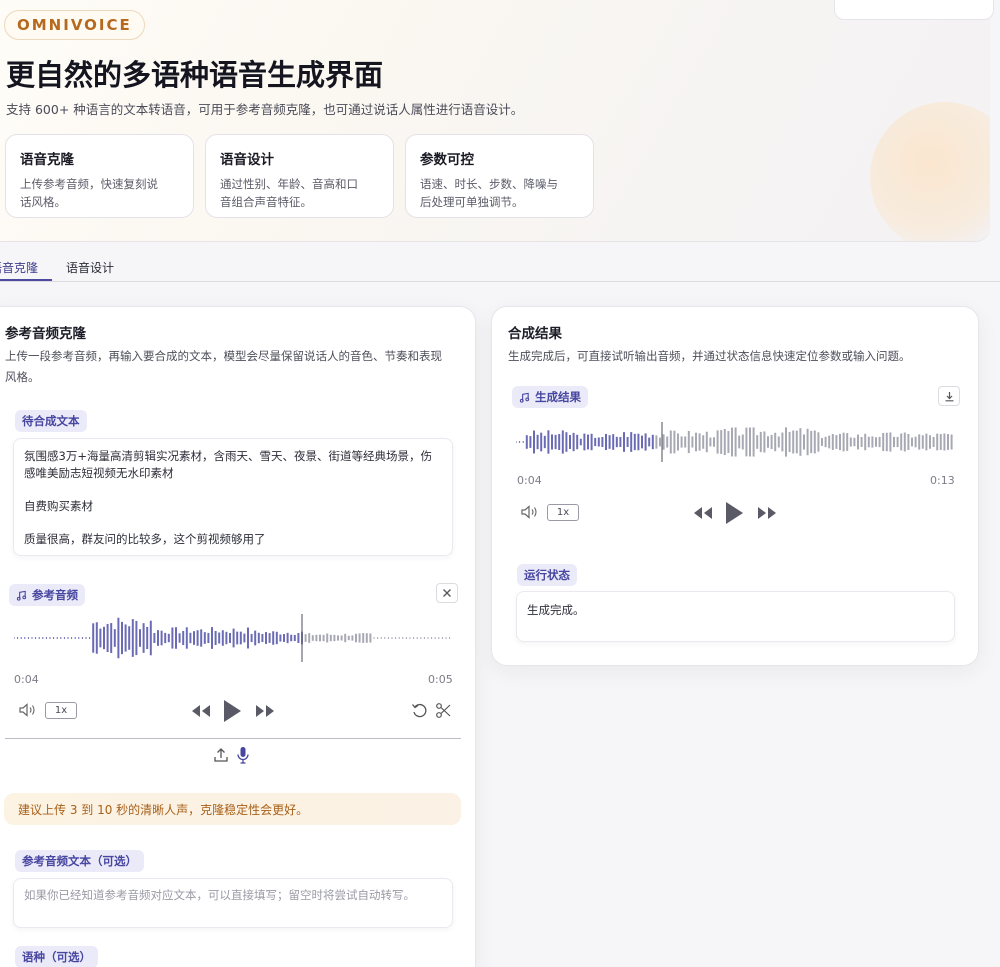 Image resolution: width=1000 pixels, height=967 pixels. I want to click on status-label-text: 运行状态, so click(547, 575).